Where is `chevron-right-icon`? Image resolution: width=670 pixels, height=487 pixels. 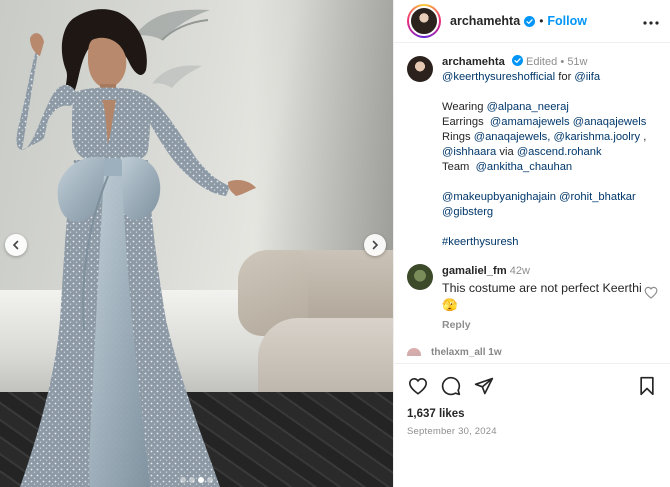
chevron-right-icon is located at coordinates (375, 245).